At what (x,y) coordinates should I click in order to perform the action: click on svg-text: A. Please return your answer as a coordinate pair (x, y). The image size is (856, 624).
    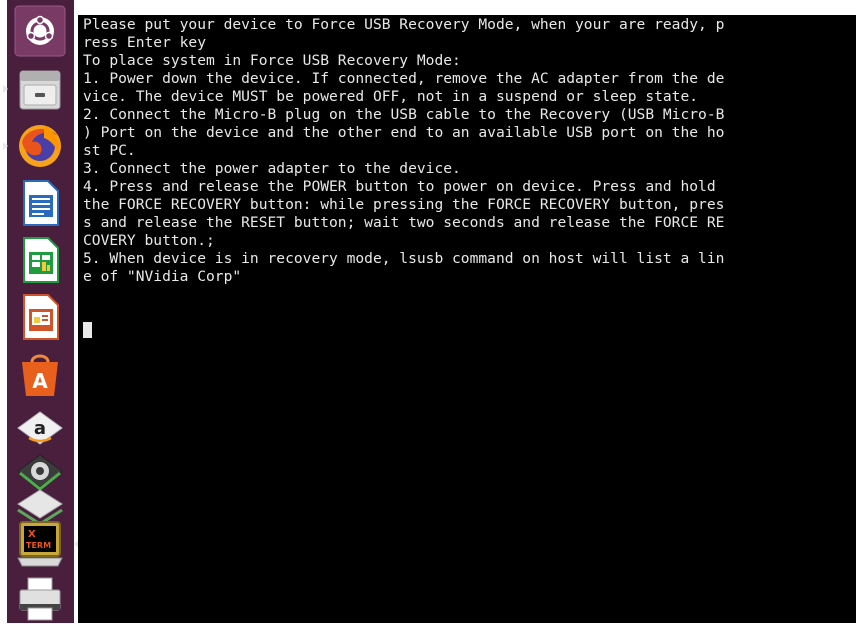
    Looking at the image, I should click on (40, 381).